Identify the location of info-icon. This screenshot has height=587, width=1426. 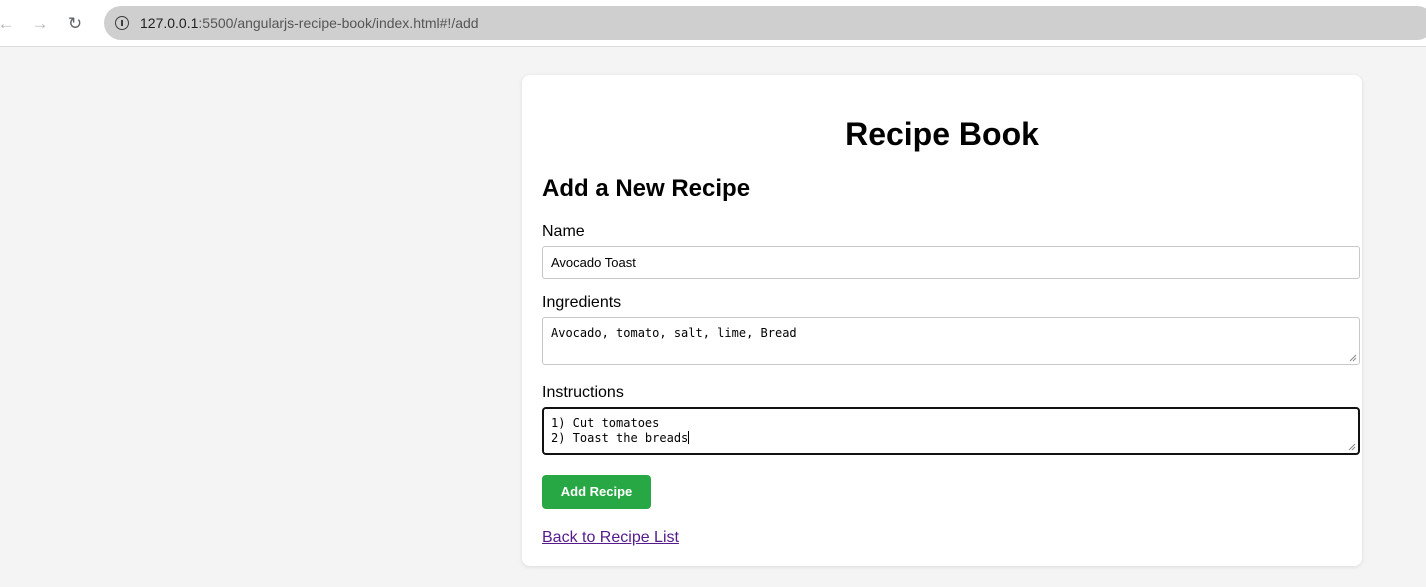
(122, 23).